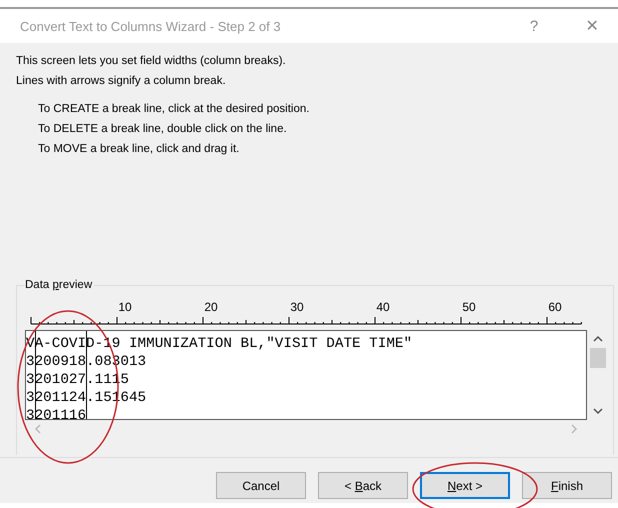 The width and height of the screenshot is (618, 508). What do you see at coordinates (534, 26) in the screenshot?
I see `help-button: ?` at bounding box center [534, 26].